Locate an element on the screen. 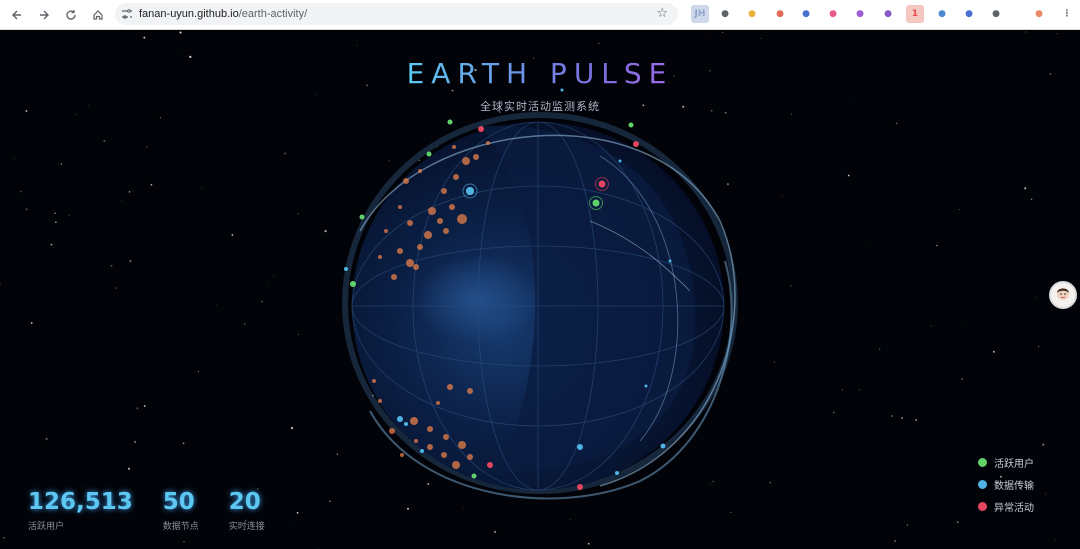 The width and height of the screenshot is (1080, 549). home-button is located at coordinates (98, 15).